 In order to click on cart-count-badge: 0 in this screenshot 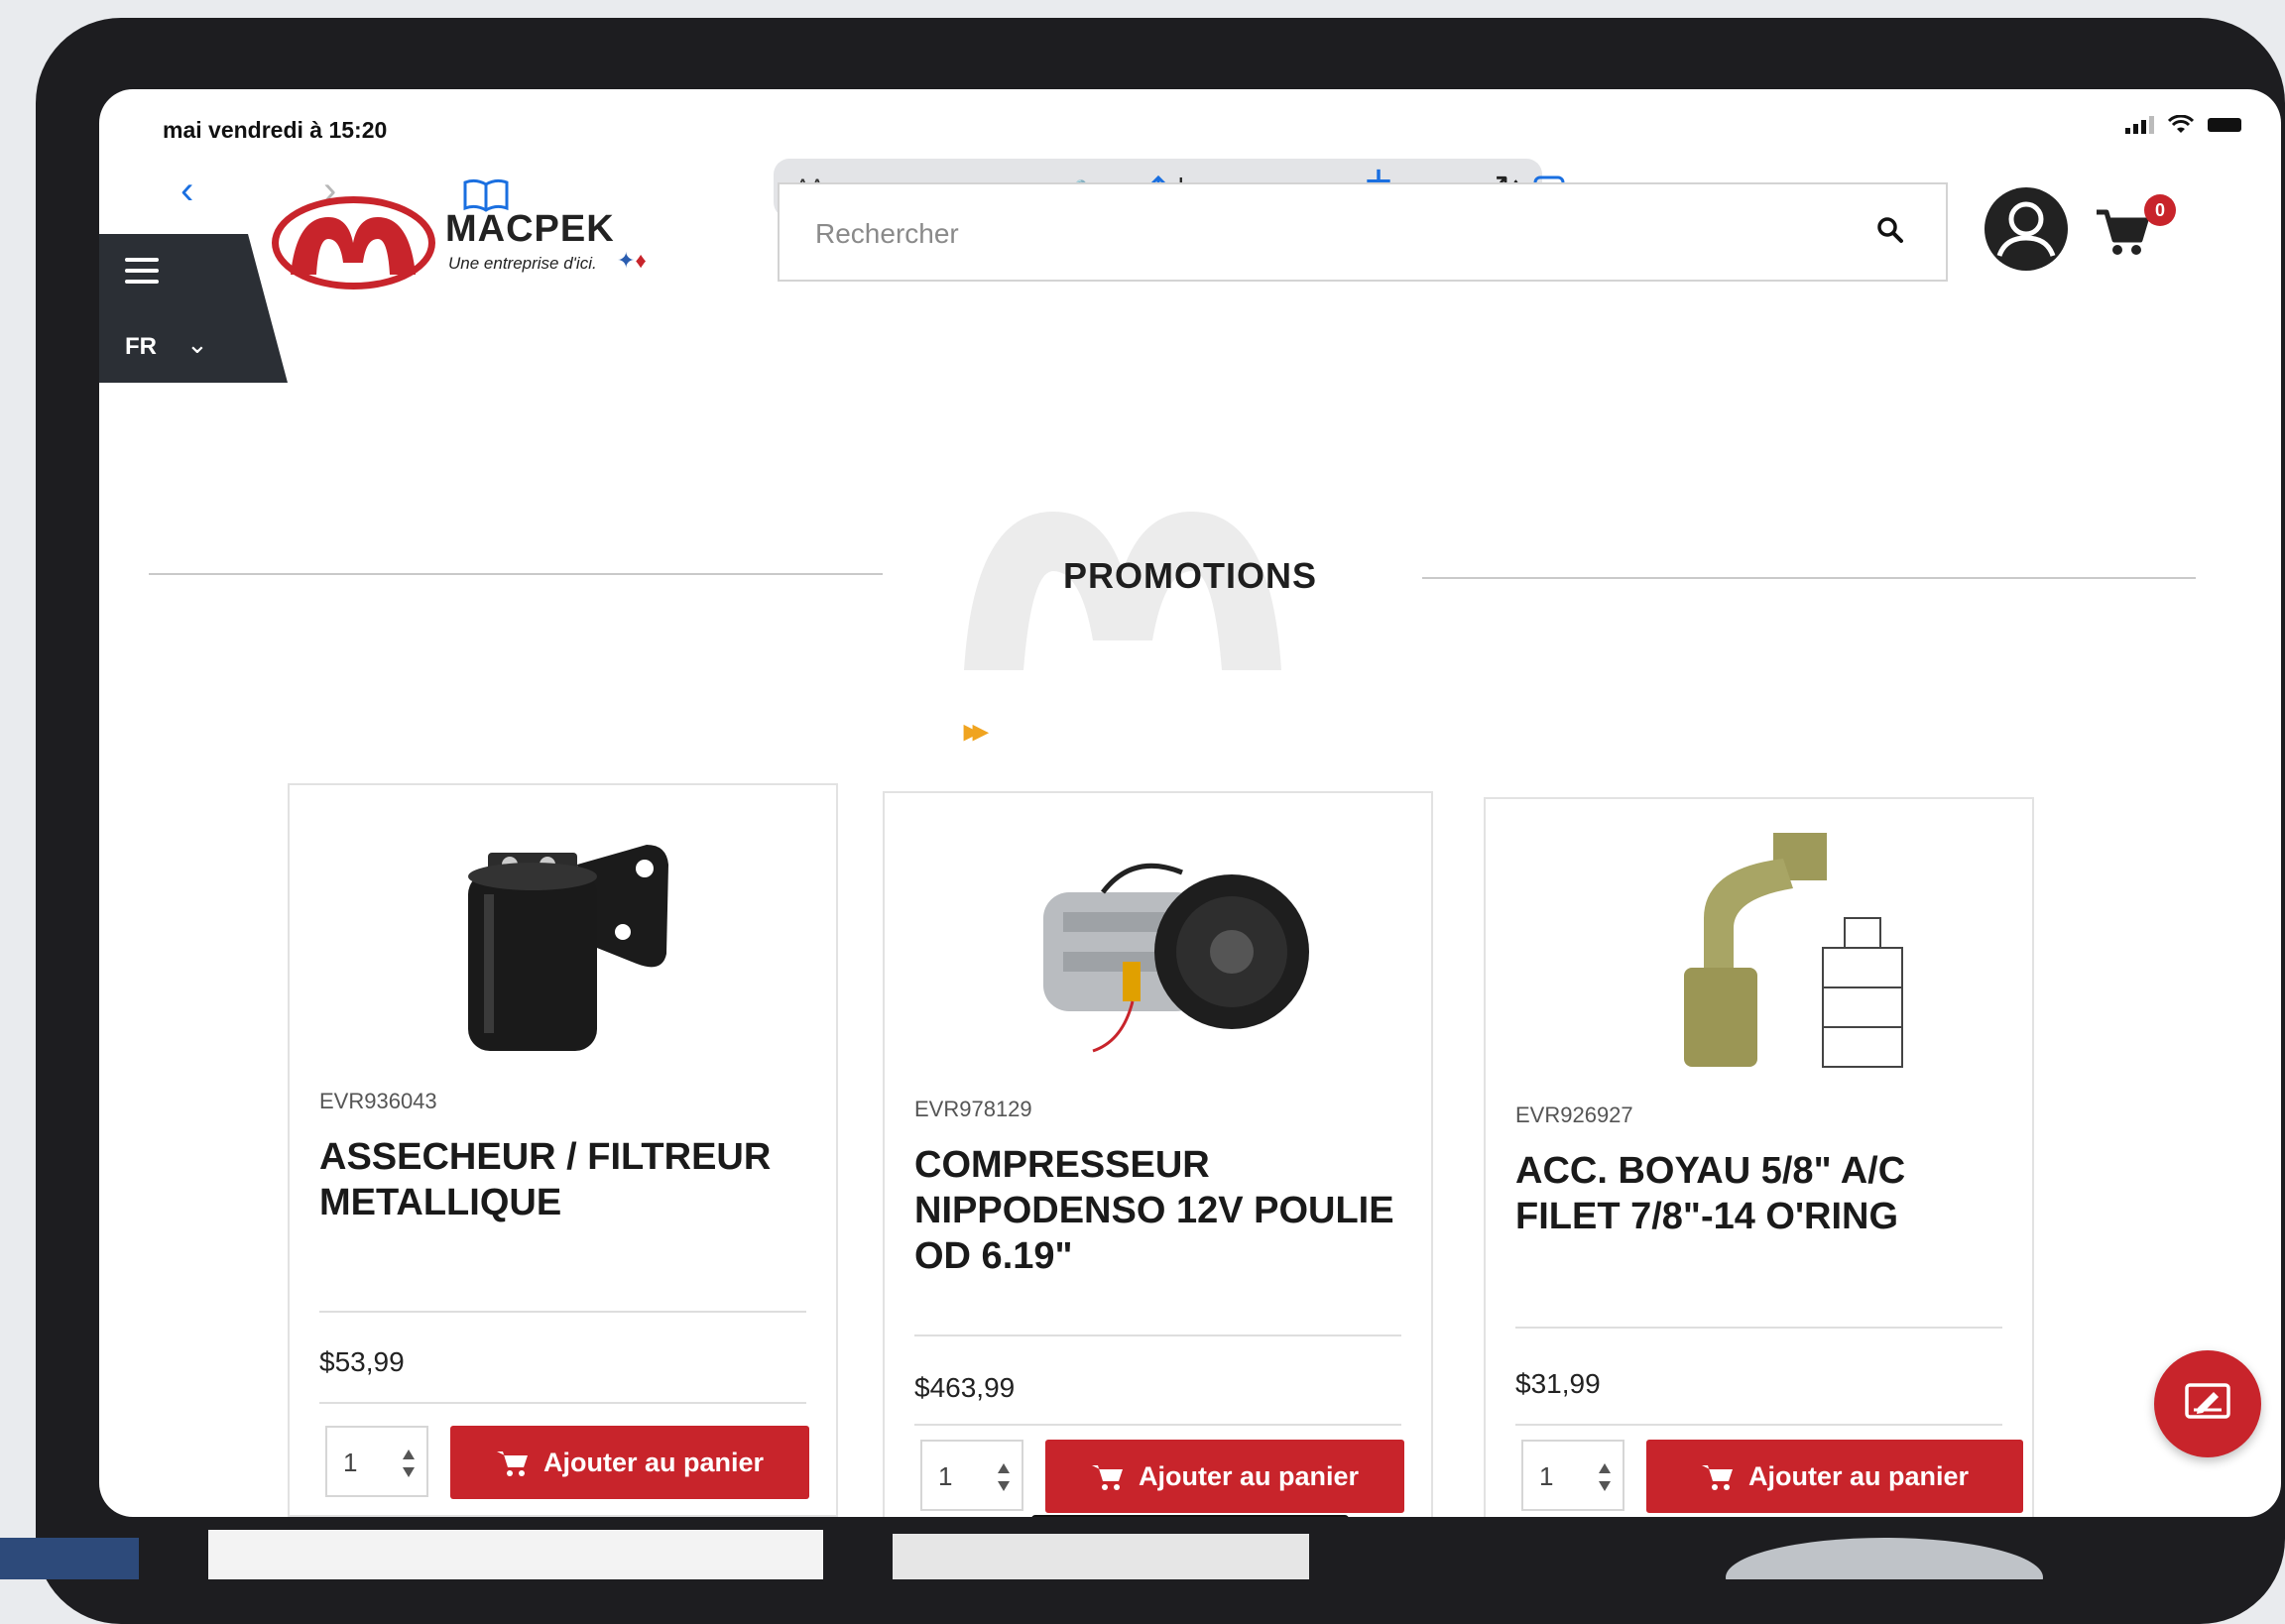, I will do `click(2160, 210)`.